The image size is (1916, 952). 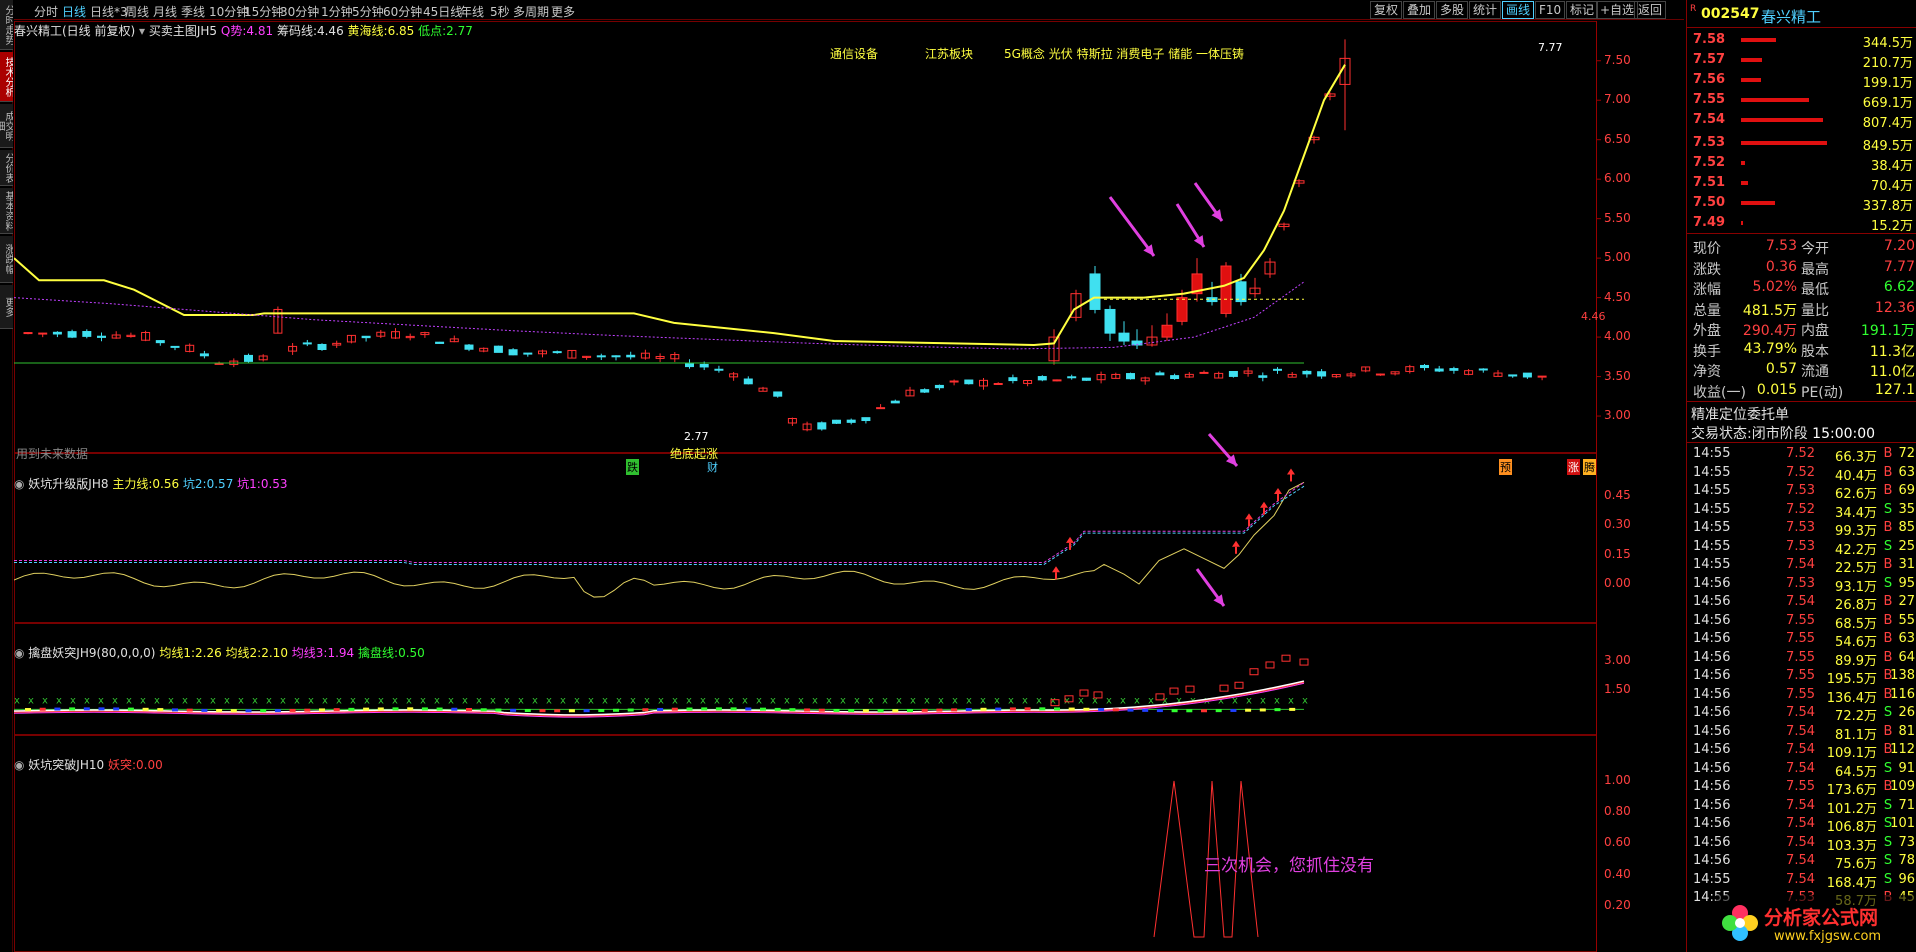 I want to click on order-book-row: 7.49 15.2万, so click(x=1803, y=224).